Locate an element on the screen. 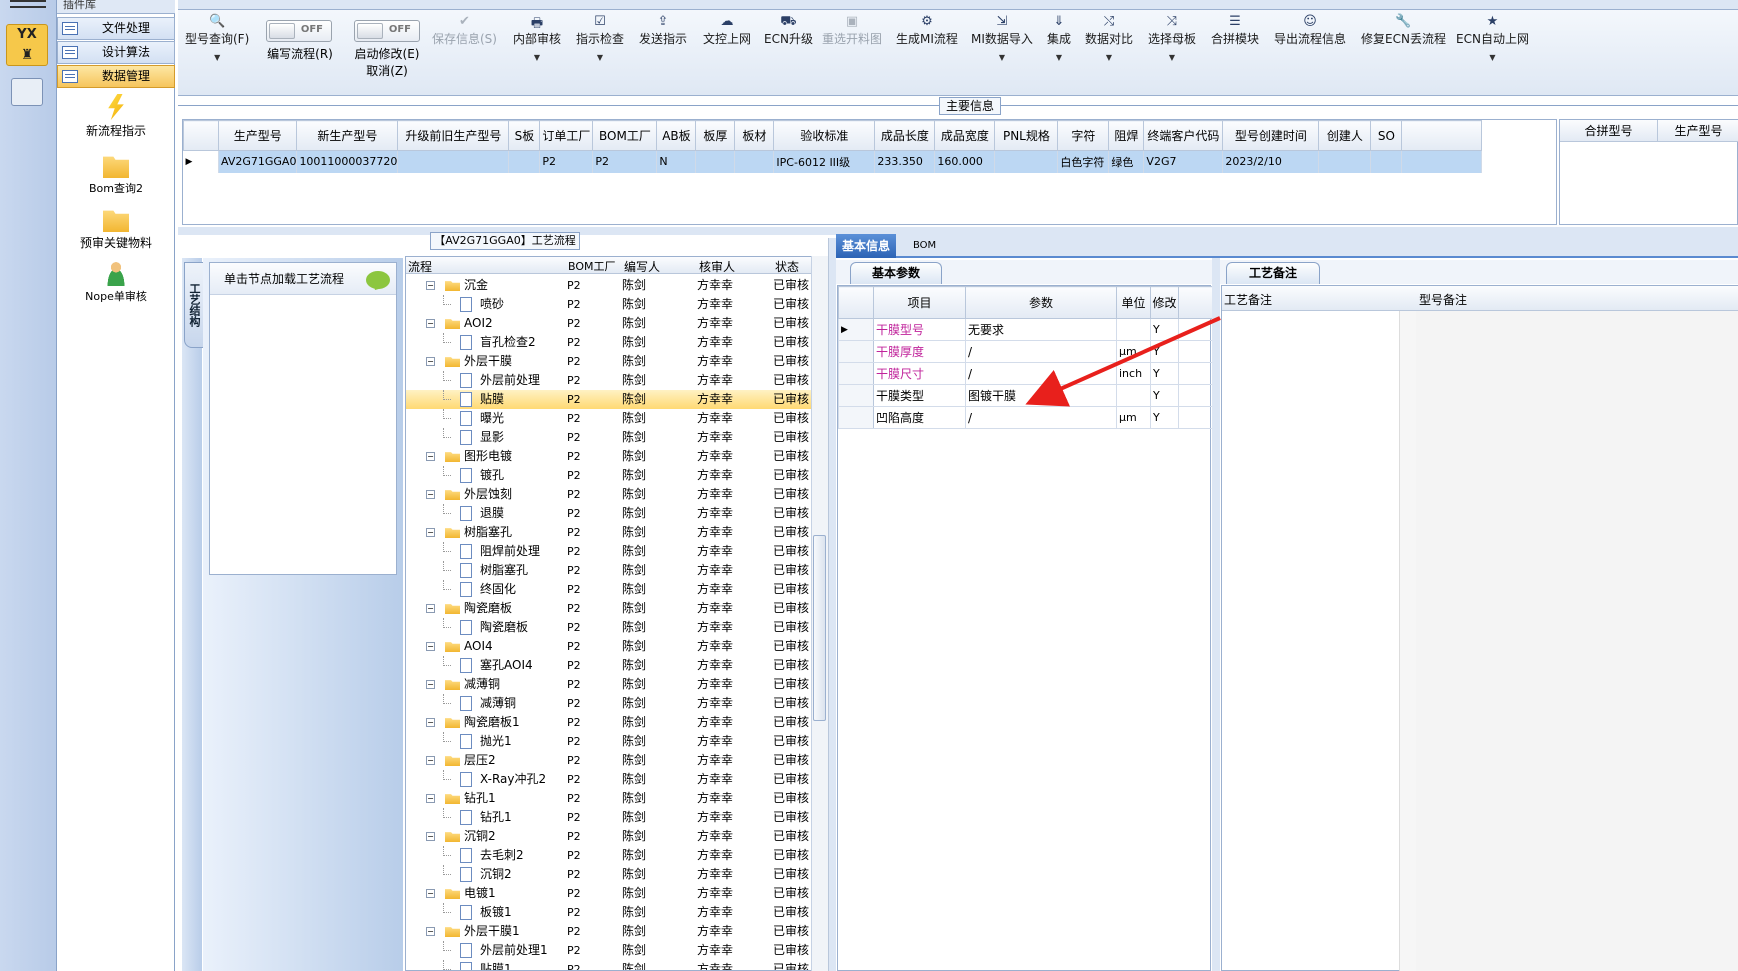  tree-row: − 树脂塞孔 P2 陈剑 方幸幸 已审核 is located at coordinates (610, 532).